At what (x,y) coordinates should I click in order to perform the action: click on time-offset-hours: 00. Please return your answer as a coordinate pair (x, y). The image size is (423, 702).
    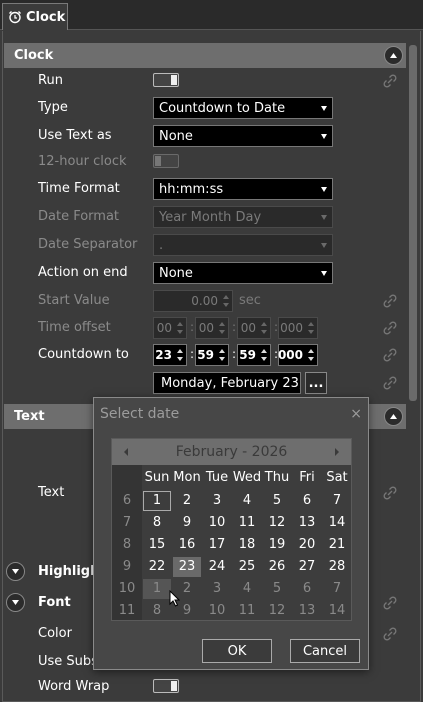
    Looking at the image, I should click on (170, 328).